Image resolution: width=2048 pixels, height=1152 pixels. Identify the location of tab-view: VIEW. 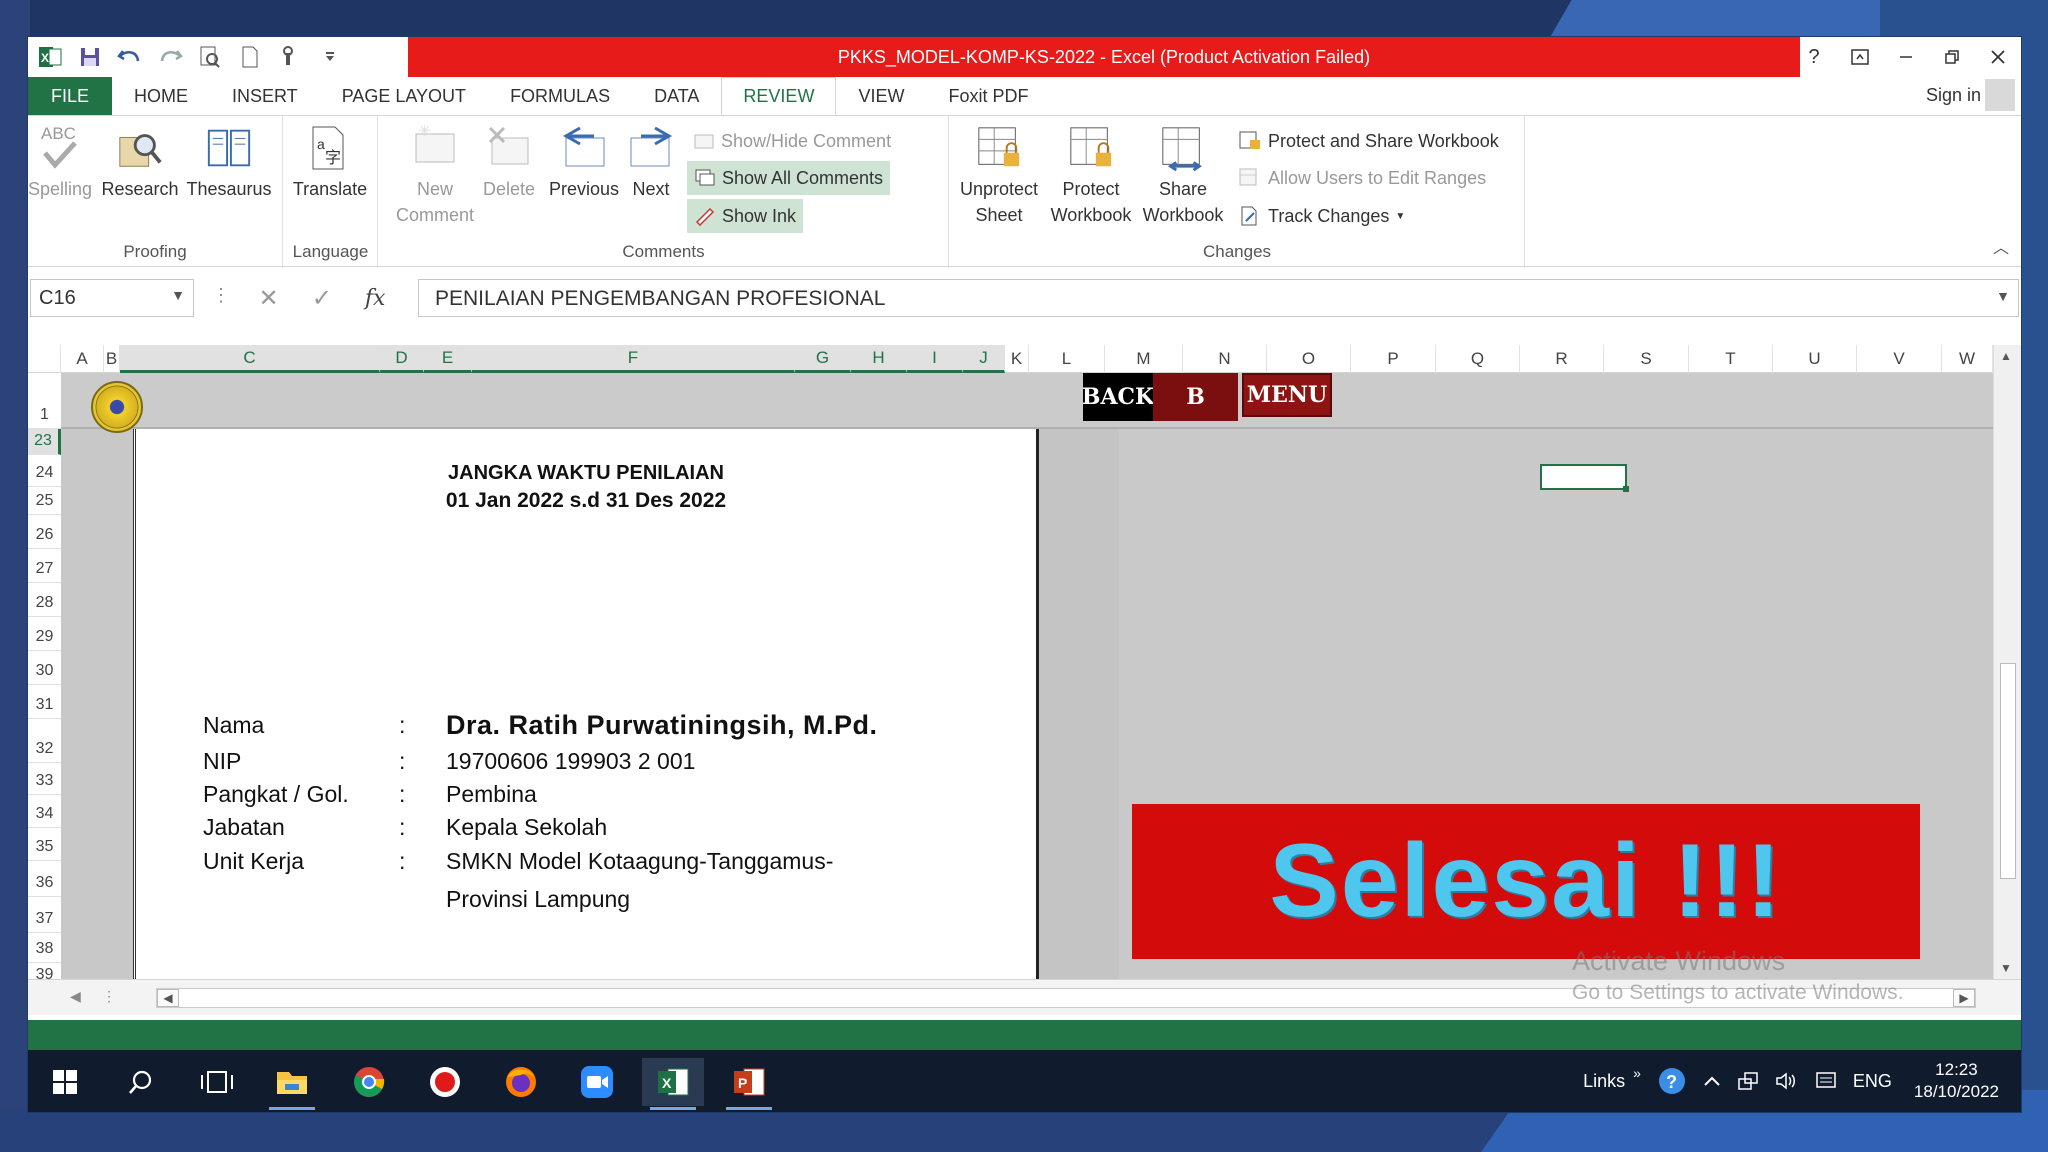
(881, 96).